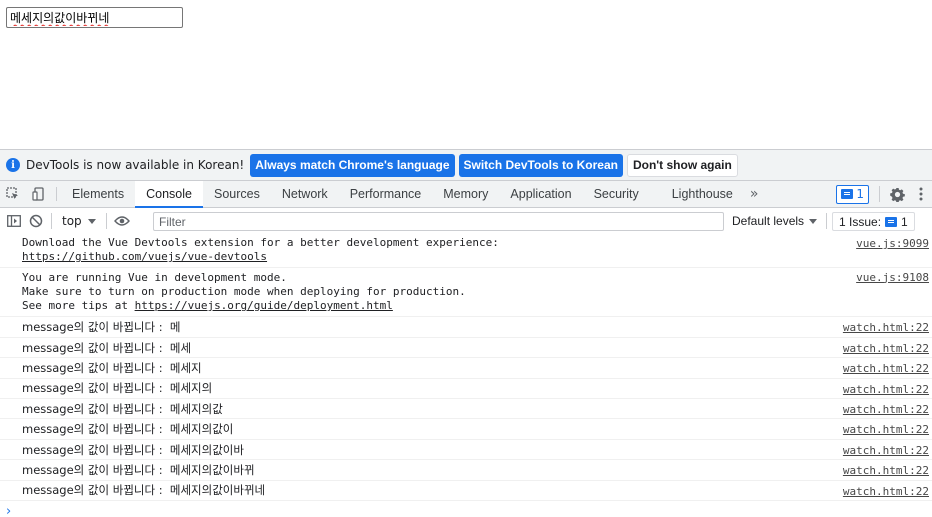  What do you see at coordinates (466, 327) in the screenshot?
I see `log-row: message의 값이 바뀝니다 : 메 watch.html:22` at bounding box center [466, 327].